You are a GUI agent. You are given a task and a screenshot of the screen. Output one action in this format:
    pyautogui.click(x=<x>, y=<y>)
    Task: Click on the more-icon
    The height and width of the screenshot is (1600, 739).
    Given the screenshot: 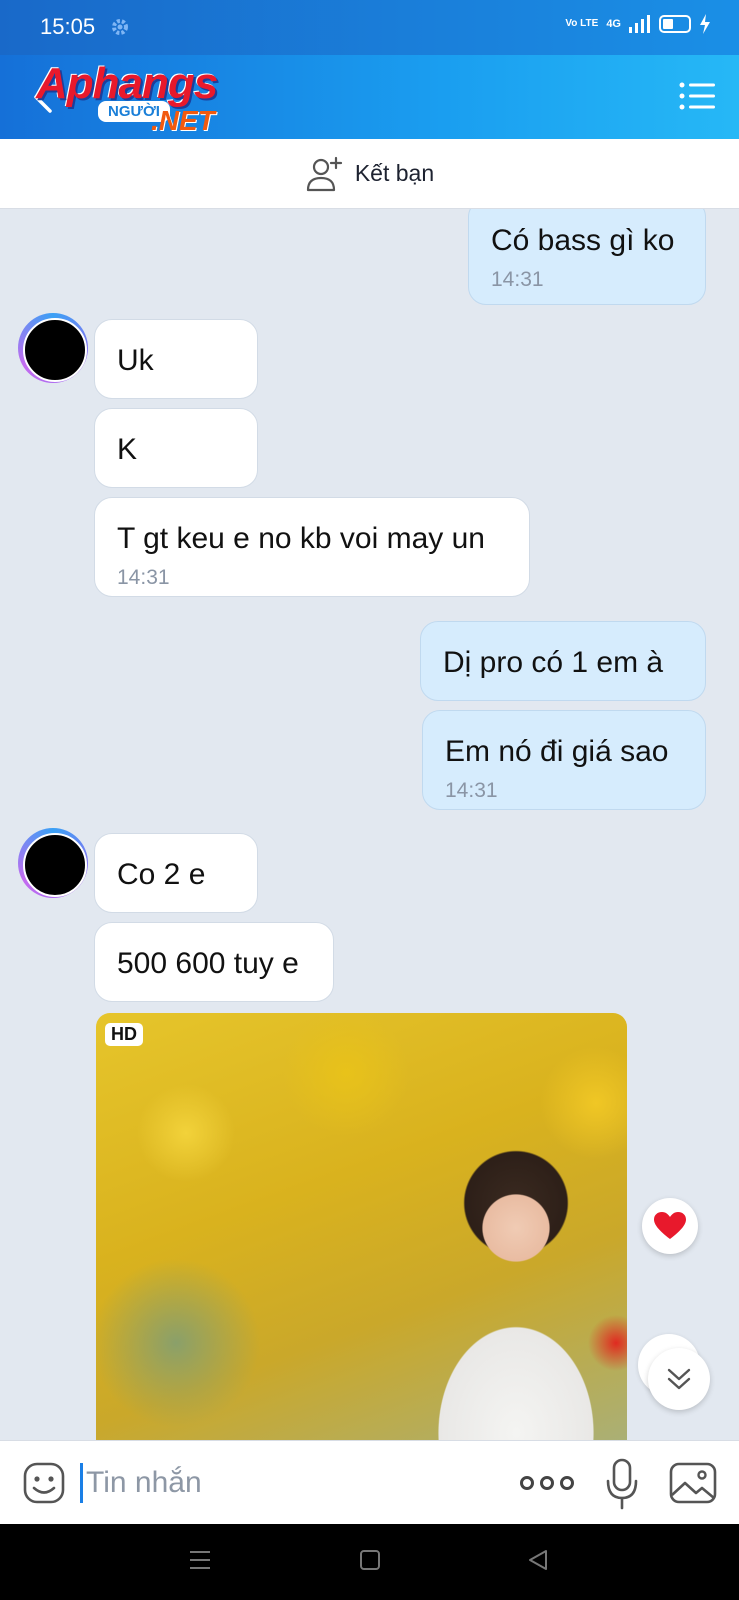 What is the action you would take?
    pyautogui.click(x=549, y=1483)
    